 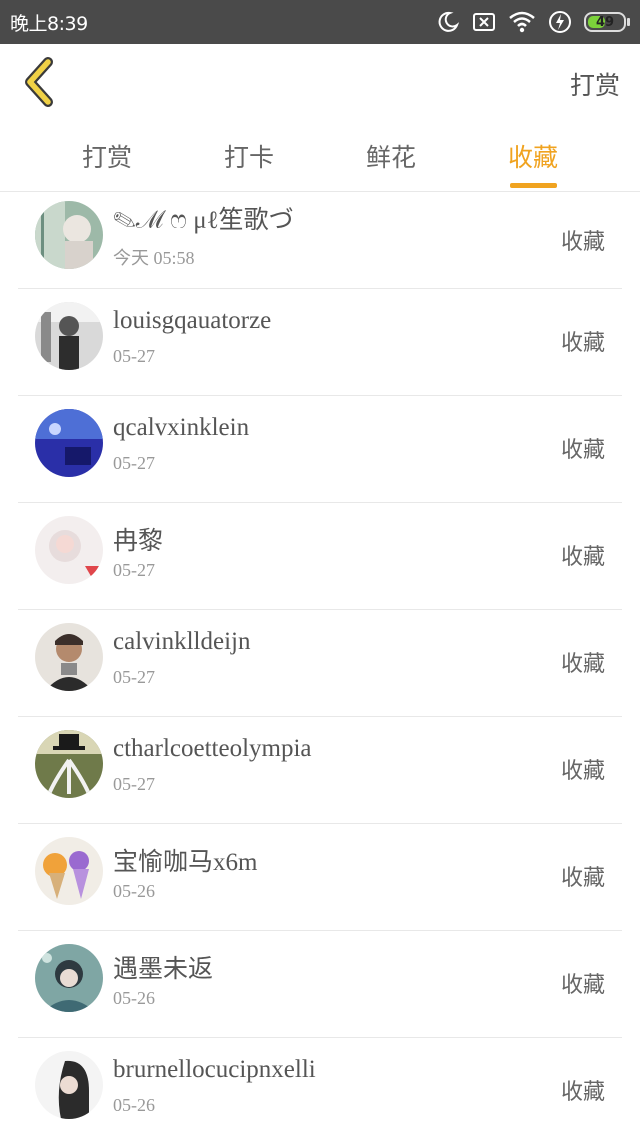 What do you see at coordinates (214, 1069) in the screenshot?
I see `user-name: brurnellocucipnxelli` at bounding box center [214, 1069].